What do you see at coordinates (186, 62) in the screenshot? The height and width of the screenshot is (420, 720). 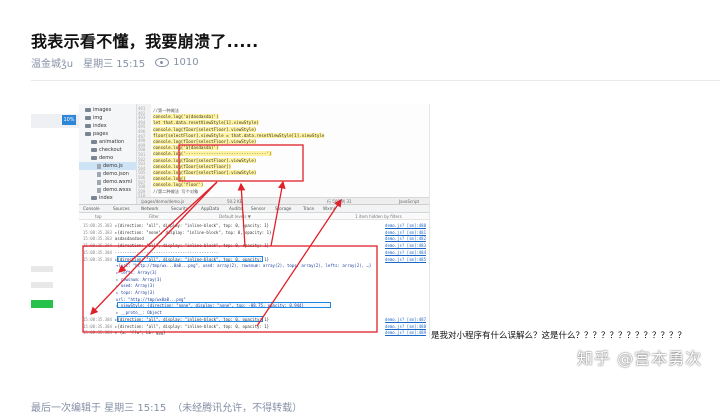 I see `views-count: 1010` at bounding box center [186, 62].